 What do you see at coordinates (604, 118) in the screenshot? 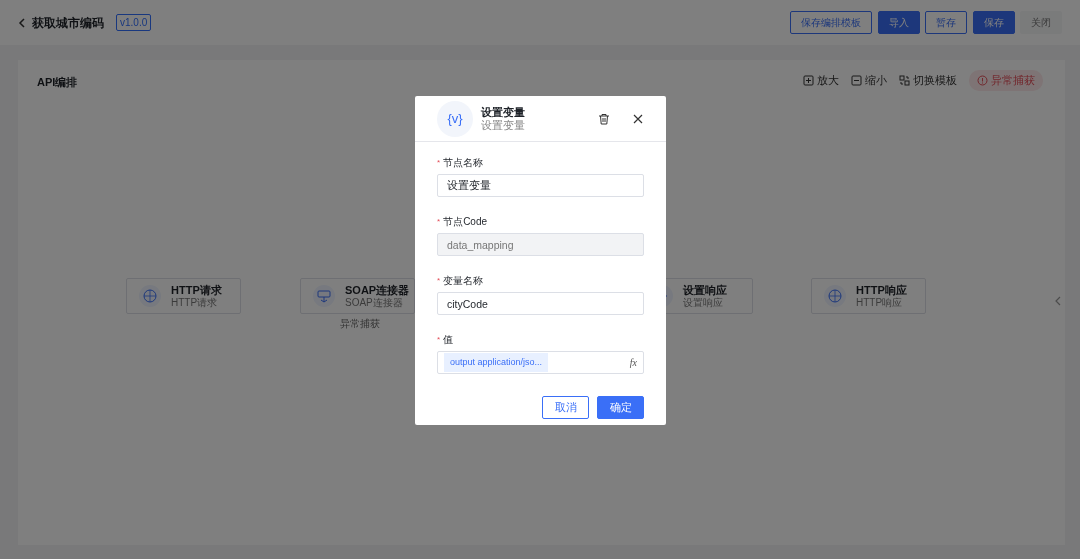
I see `trash-icon` at bounding box center [604, 118].